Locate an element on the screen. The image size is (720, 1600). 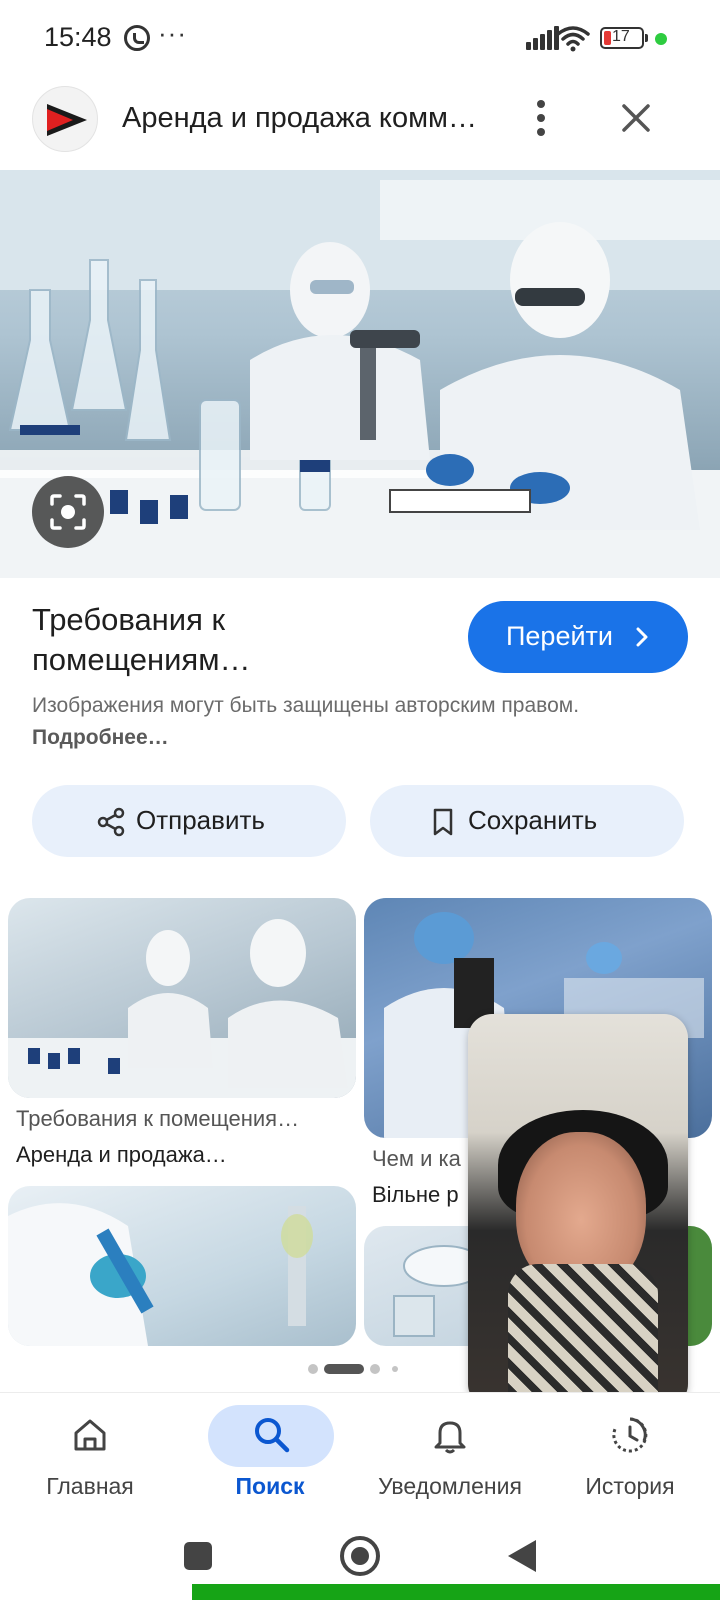
nav-history-label: История is located at coordinates (630, 1486).